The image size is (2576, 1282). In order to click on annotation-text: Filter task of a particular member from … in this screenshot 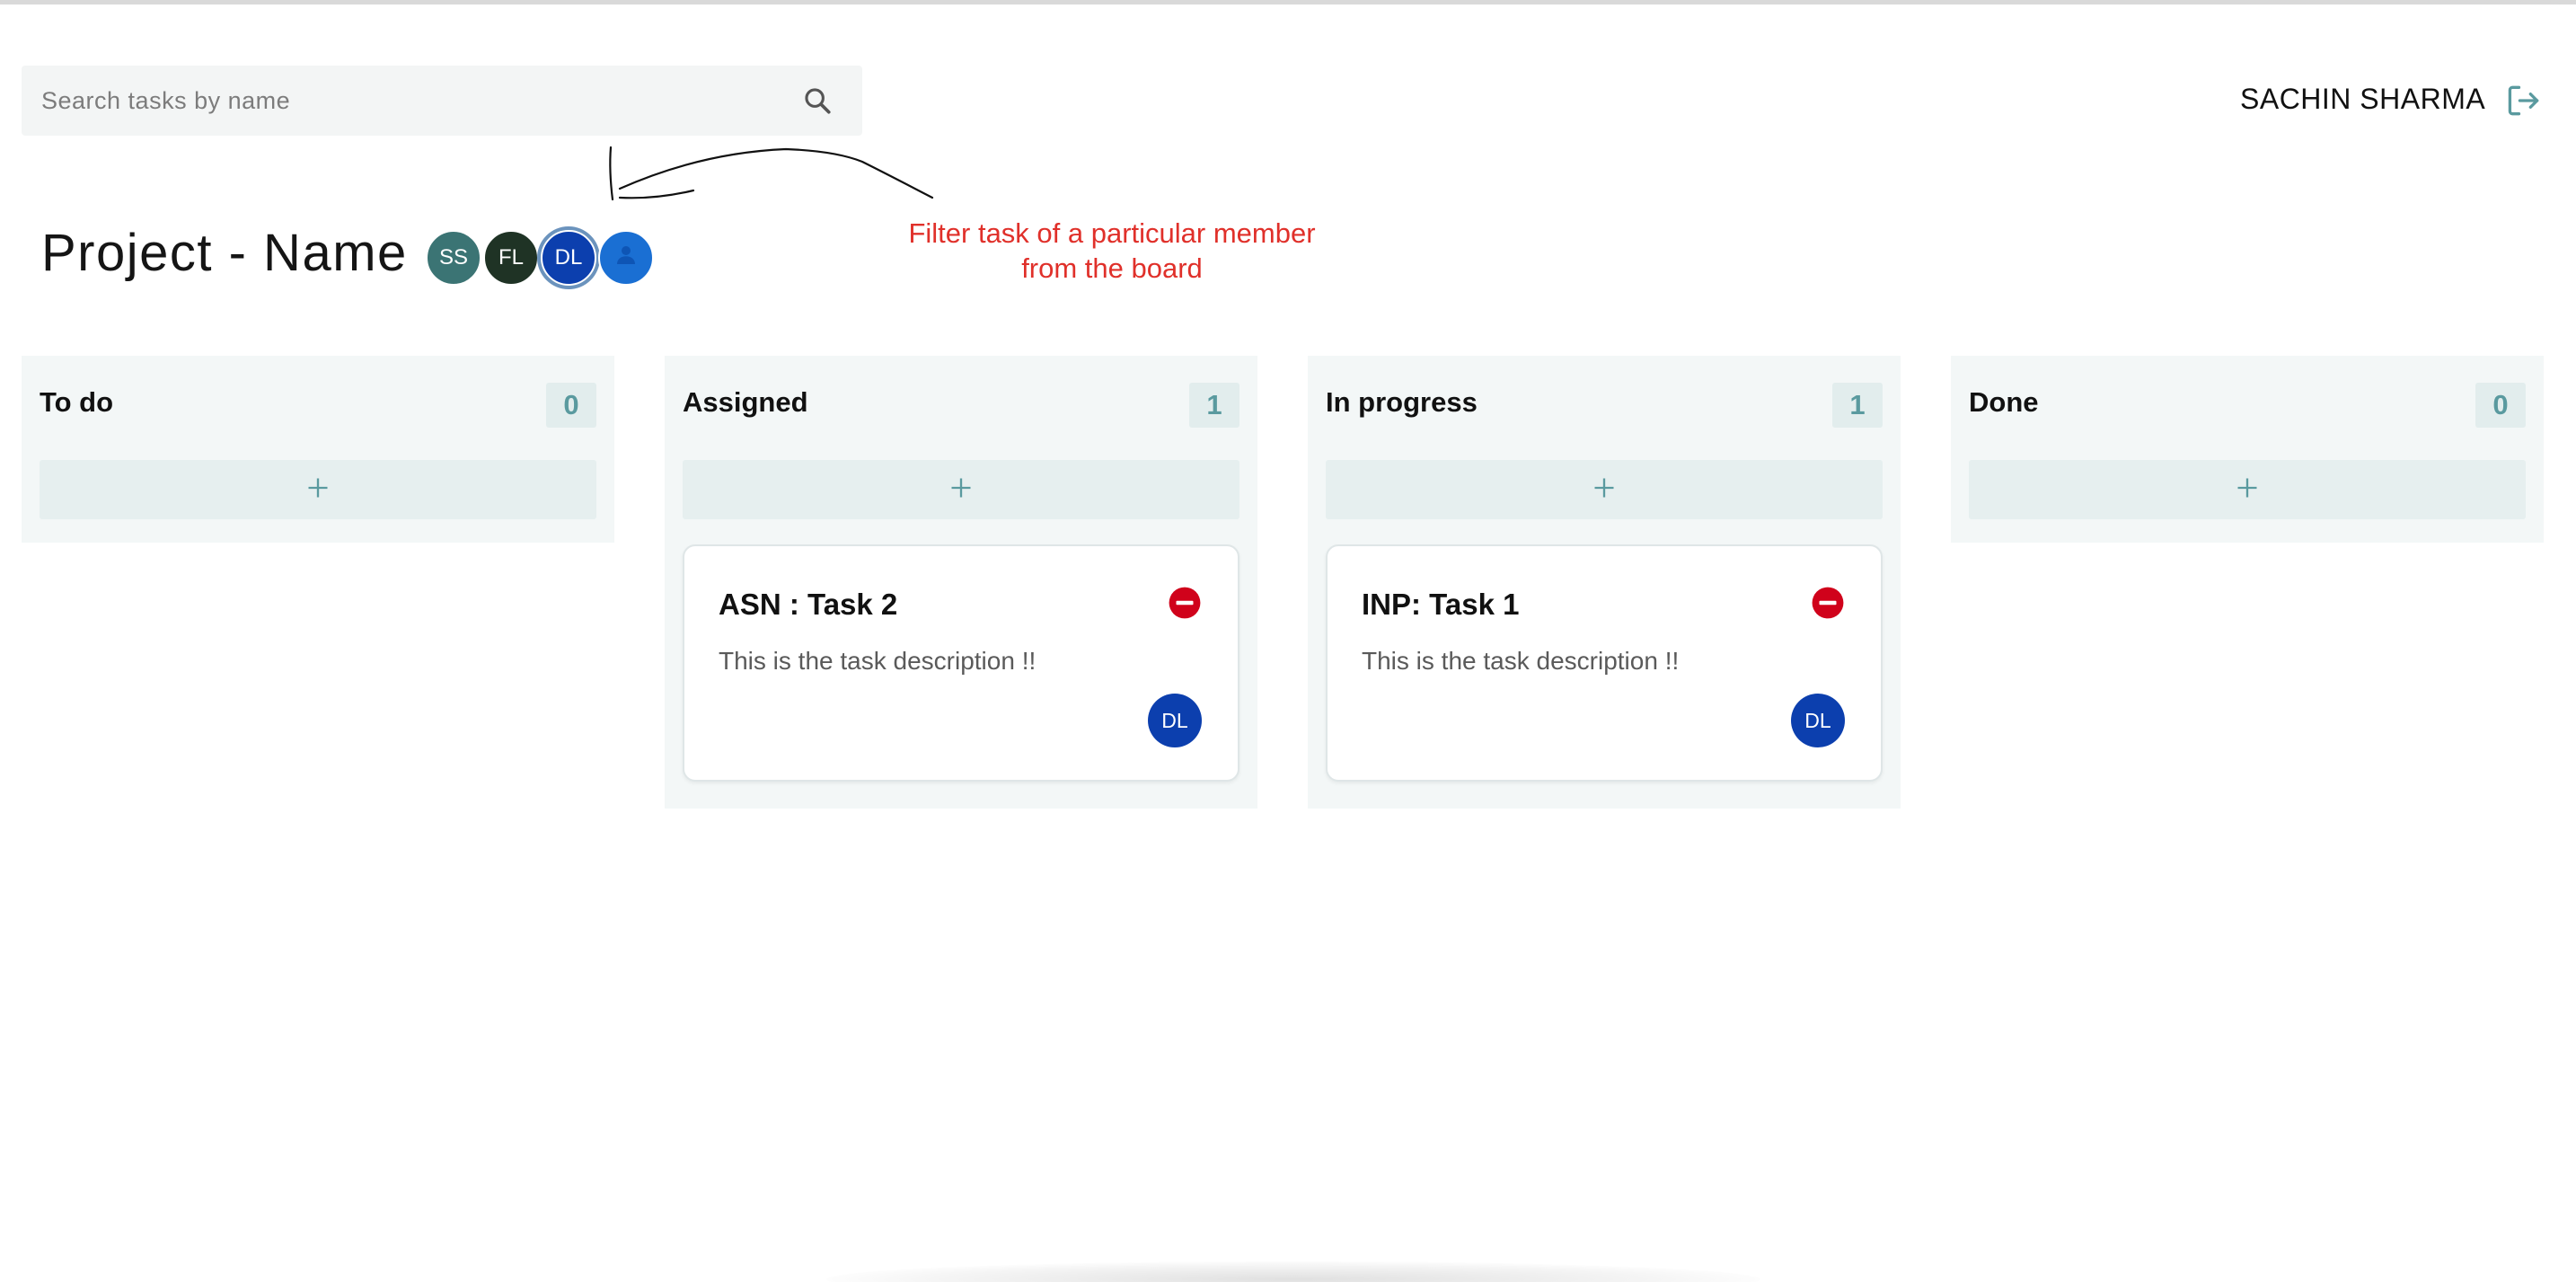, I will do `click(1112, 250)`.